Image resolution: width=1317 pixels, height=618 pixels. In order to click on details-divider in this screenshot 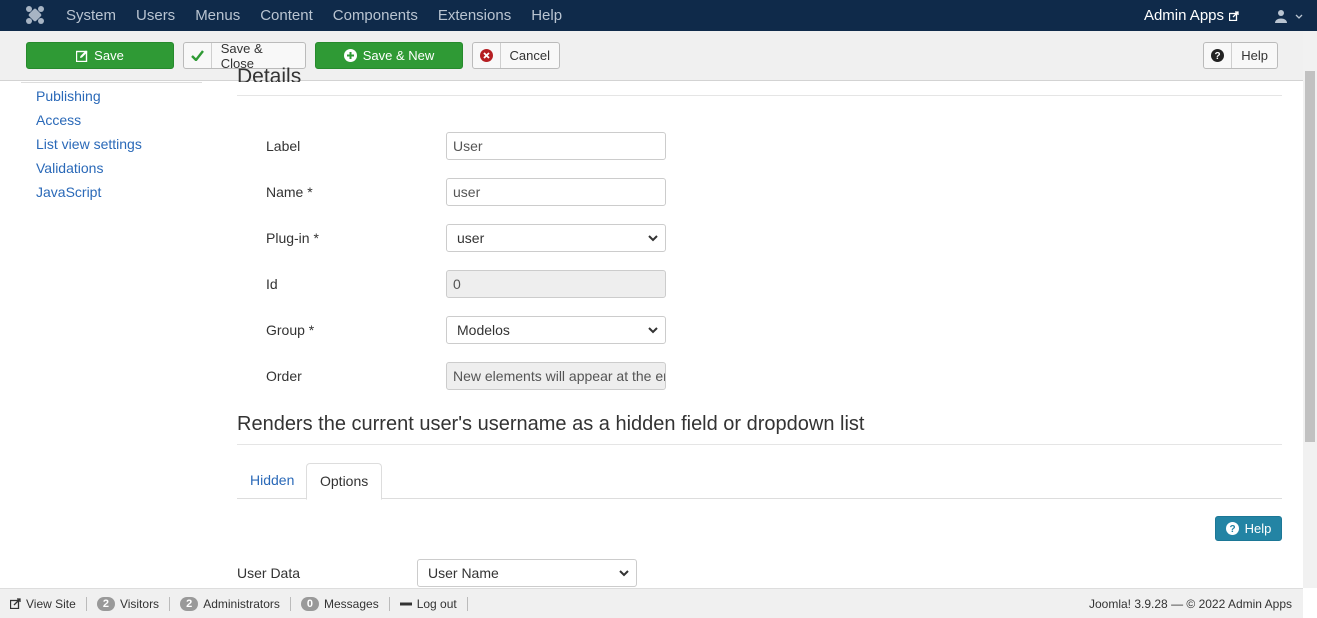, I will do `click(759, 95)`.